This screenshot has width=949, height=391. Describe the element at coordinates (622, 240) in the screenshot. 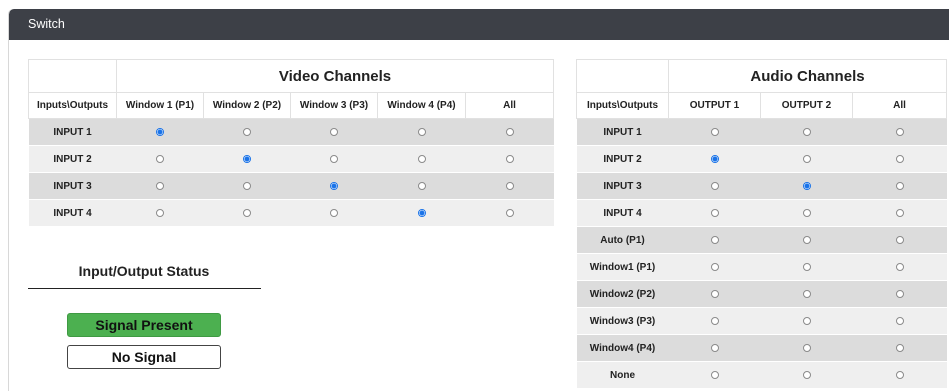

I see `audio-row-label: Auto (P1)` at that location.